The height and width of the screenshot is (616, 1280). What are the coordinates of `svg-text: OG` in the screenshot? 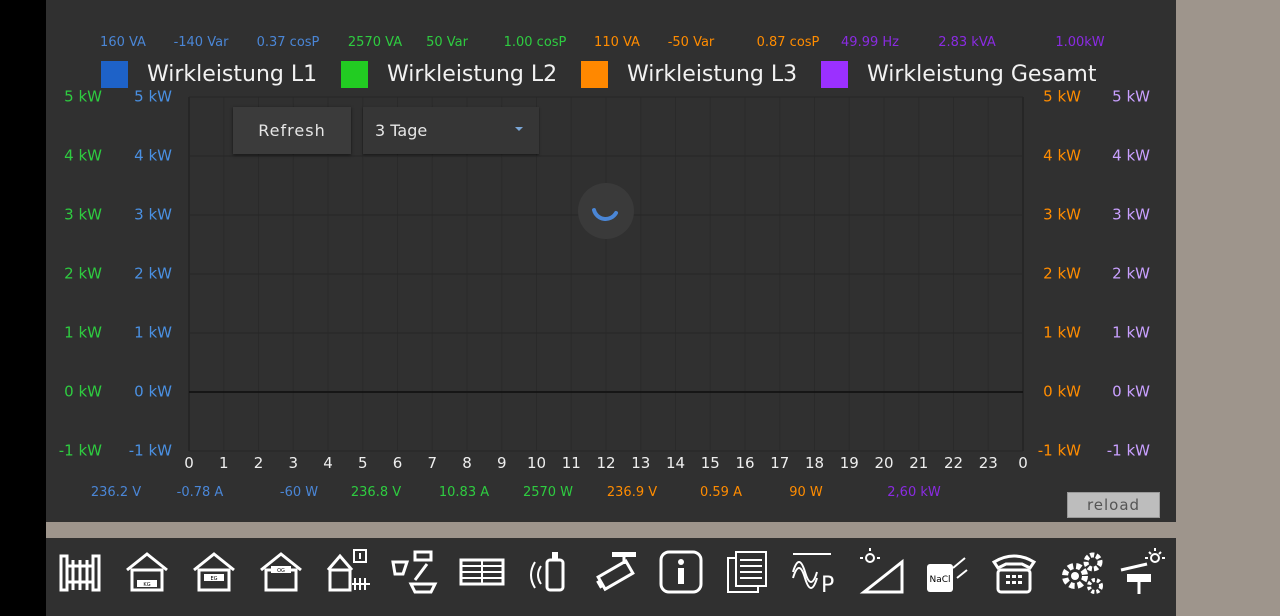 It's located at (281, 571).